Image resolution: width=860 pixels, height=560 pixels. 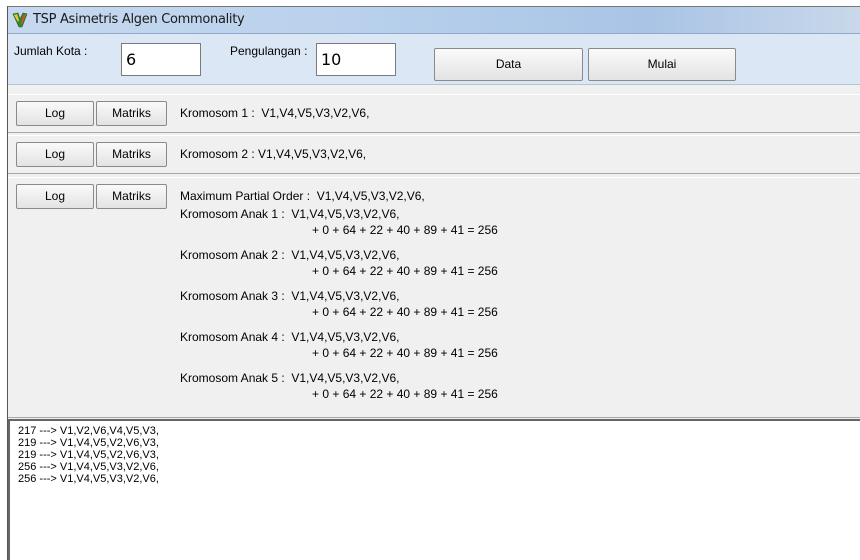 I want to click on data-button: Data, so click(x=508, y=64).